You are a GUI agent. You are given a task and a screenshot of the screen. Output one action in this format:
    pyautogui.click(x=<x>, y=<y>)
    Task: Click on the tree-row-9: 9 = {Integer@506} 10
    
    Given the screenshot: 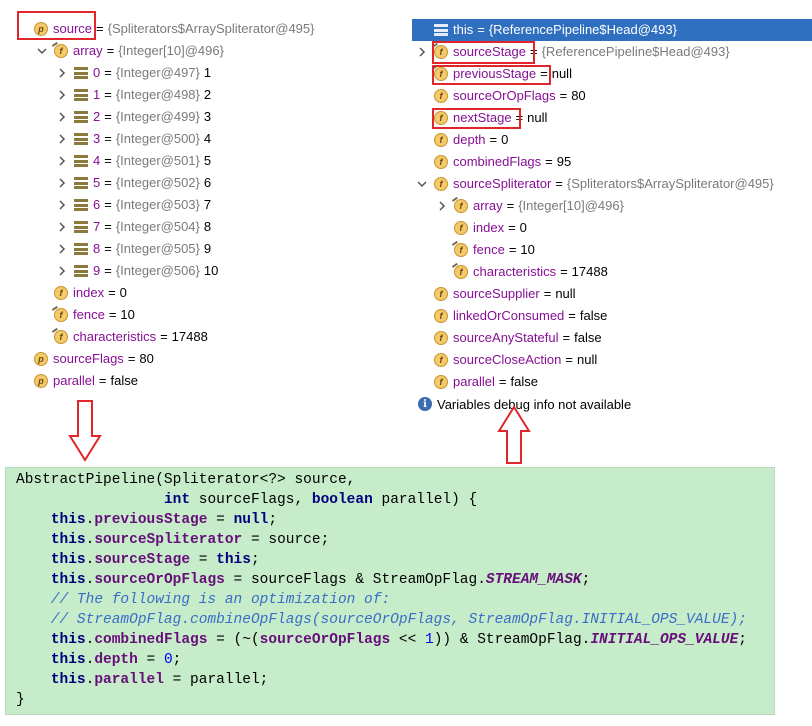 What is the action you would take?
    pyautogui.click(x=137, y=271)
    